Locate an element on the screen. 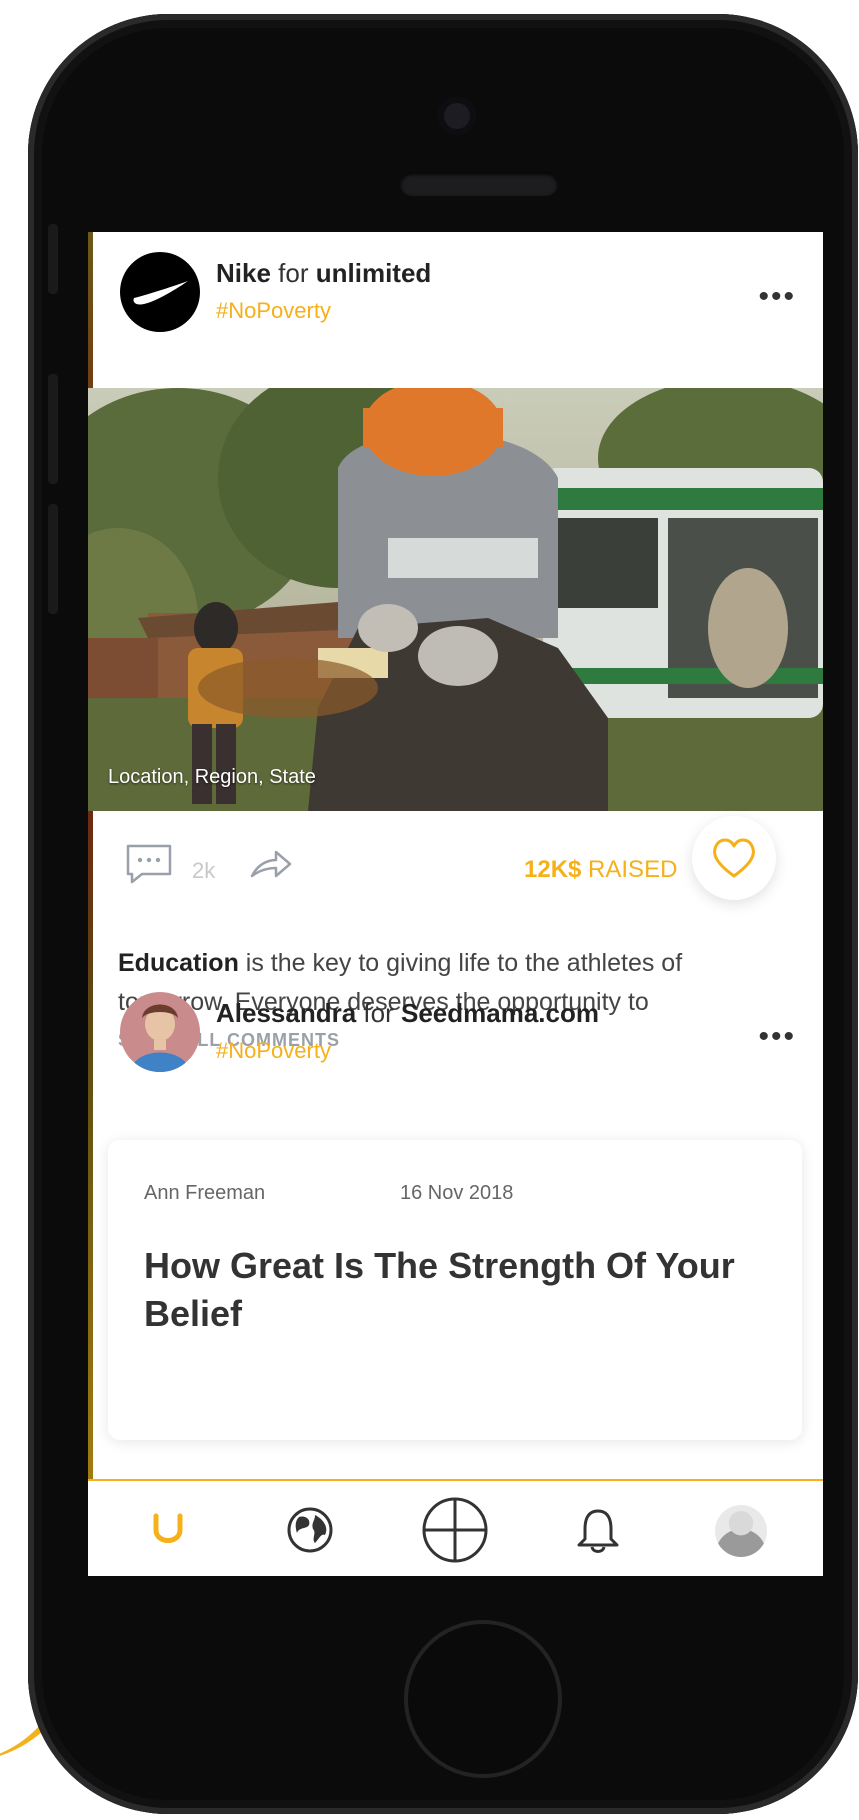 This screenshot has width=859, height=1820. like-button is located at coordinates (734, 858).